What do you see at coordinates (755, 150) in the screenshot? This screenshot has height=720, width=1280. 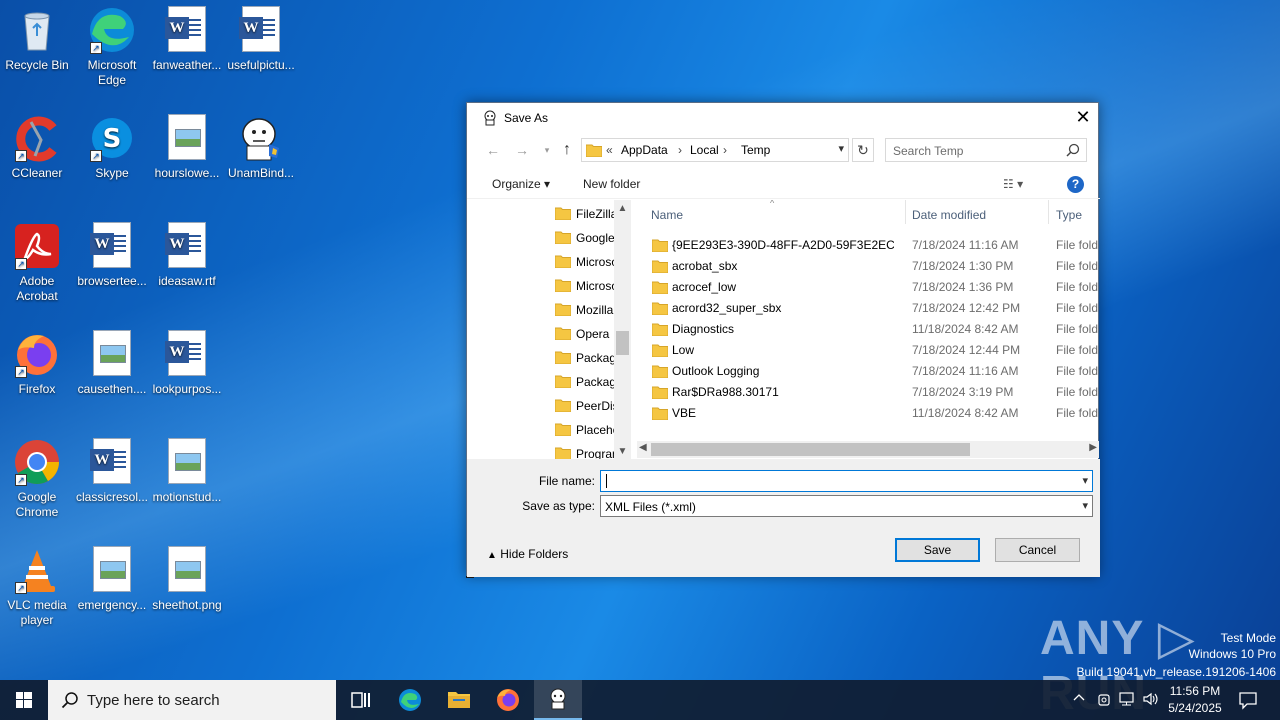 I see `breadcrumb-temp: Temp` at bounding box center [755, 150].